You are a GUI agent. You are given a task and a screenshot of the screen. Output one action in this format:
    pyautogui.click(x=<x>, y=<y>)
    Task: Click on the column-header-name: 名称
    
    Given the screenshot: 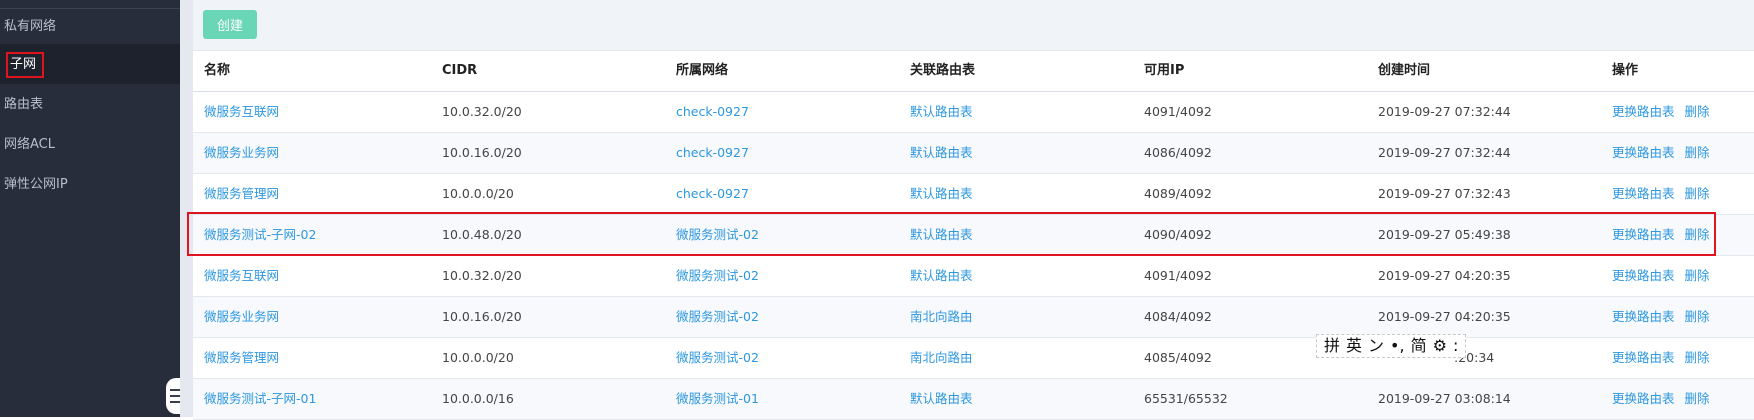 What is the action you would take?
    pyautogui.click(x=217, y=70)
    